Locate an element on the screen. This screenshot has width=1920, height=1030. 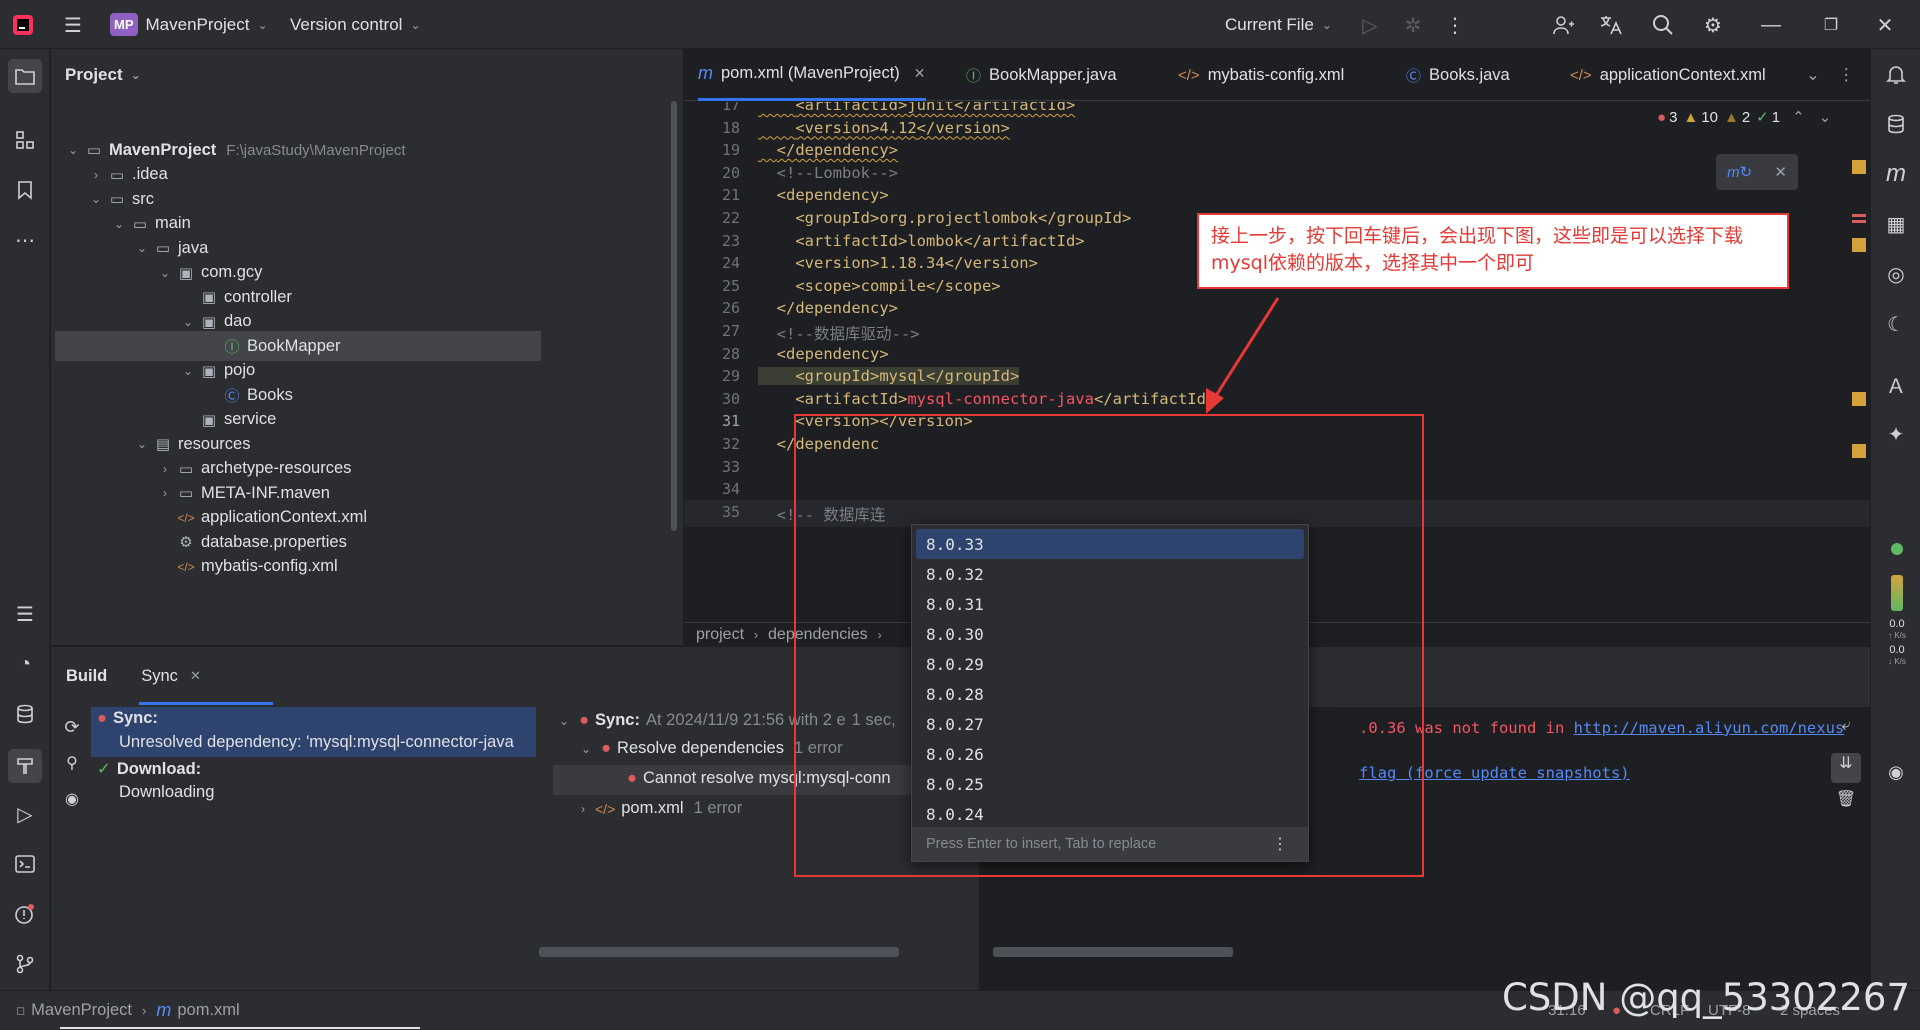
build-tool-icon is located at coordinates (25, 766).